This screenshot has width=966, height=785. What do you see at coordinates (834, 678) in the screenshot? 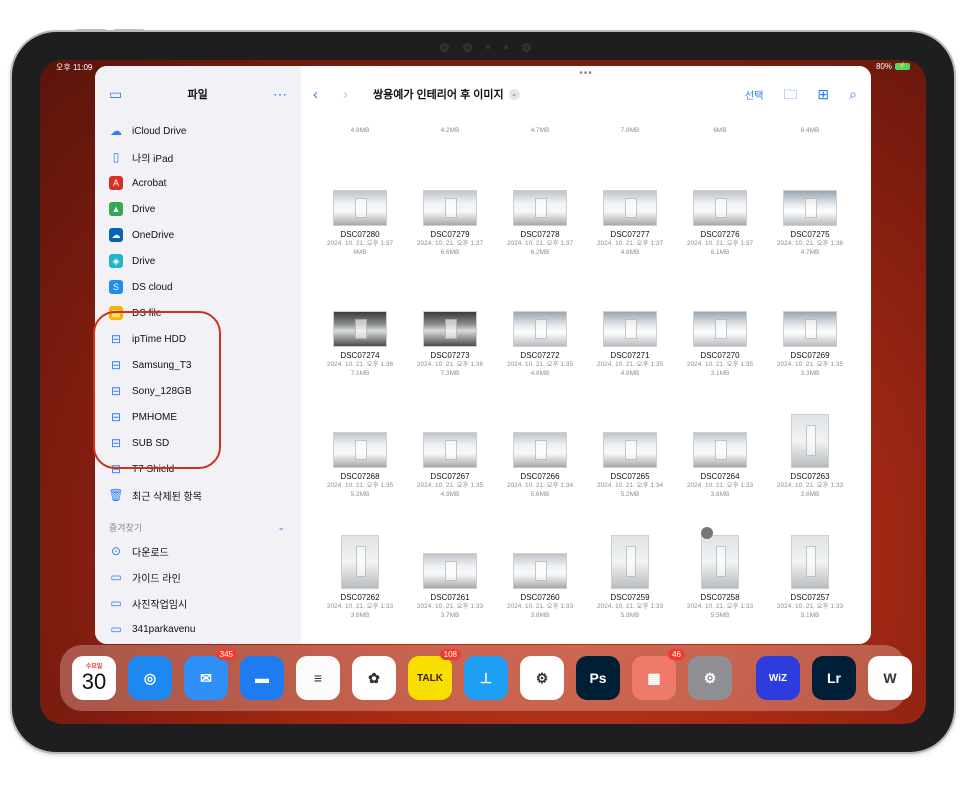
I see `lightroom-app-icon: Lr` at bounding box center [834, 678].